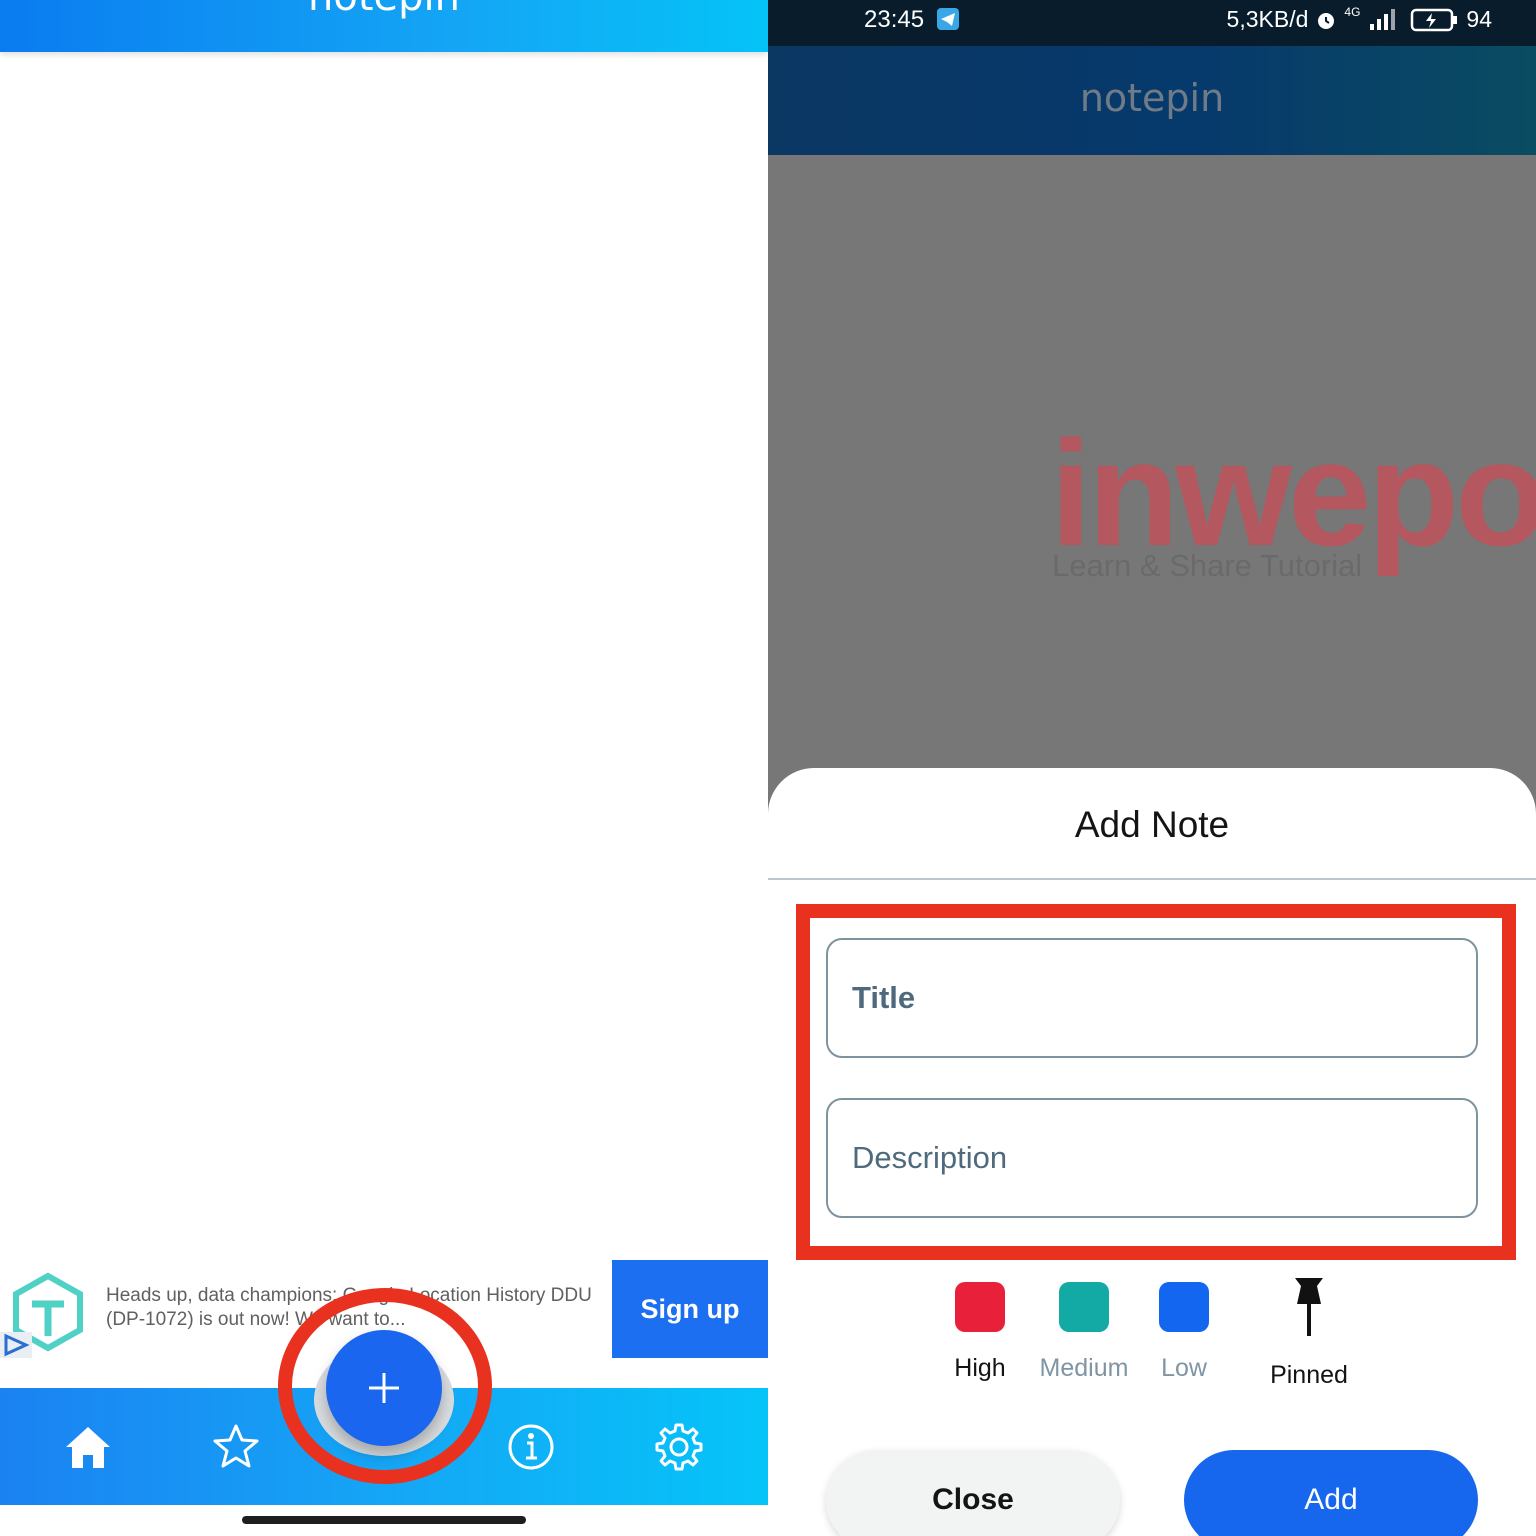 This screenshot has width=1536, height=1536. I want to click on telegram-icon, so click(947, 19).